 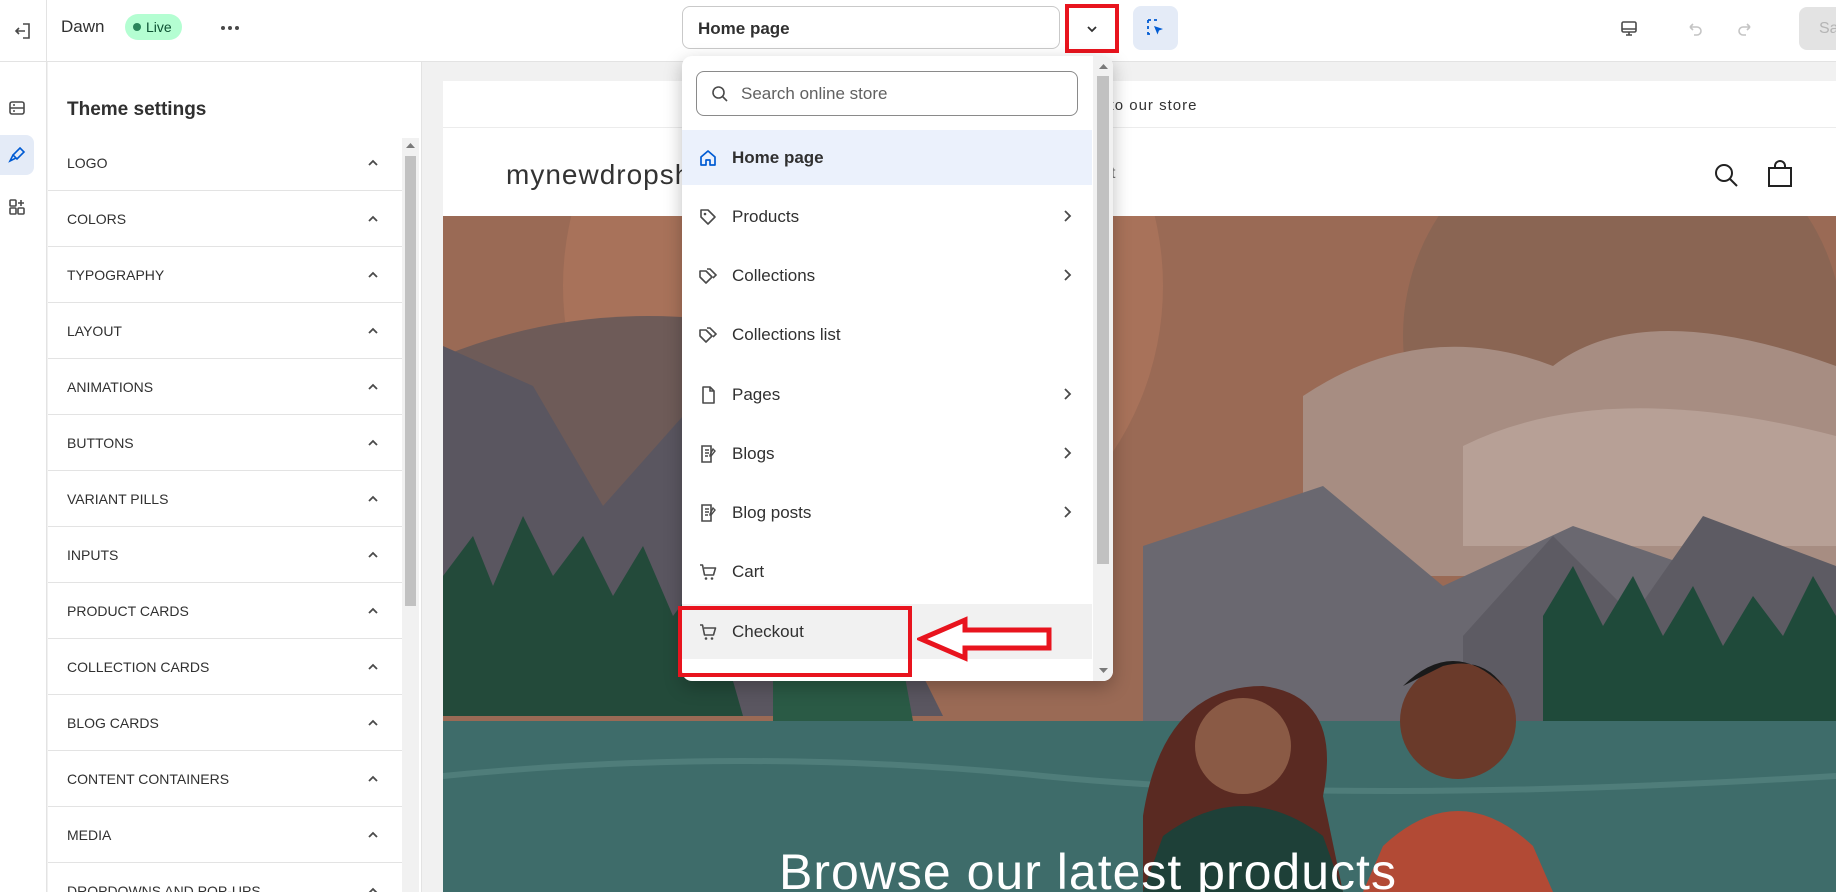 What do you see at coordinates (89, 834) in the screenshot?
I see `section-label: MEDIA` at bounding box center [89, 834].